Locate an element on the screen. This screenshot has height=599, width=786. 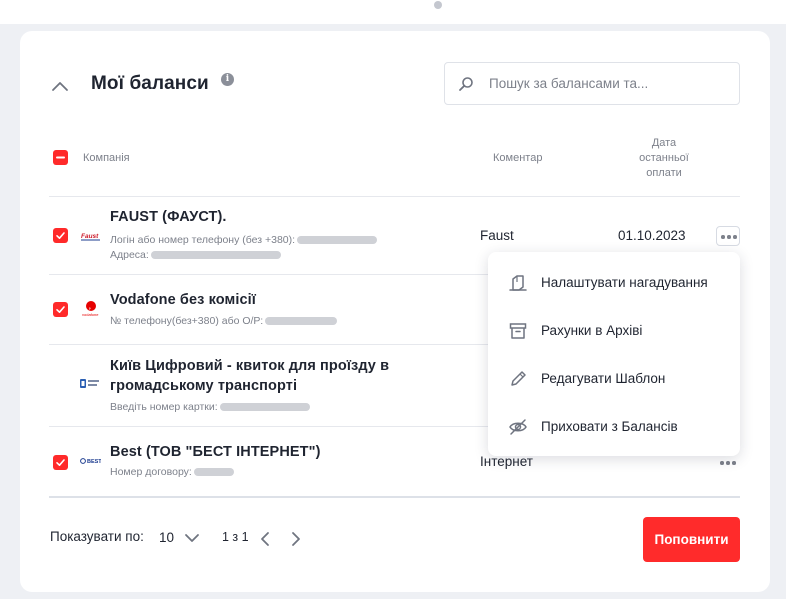
company-field: Логін або номер телефону (без +380): is located at coordinates (244, 240).